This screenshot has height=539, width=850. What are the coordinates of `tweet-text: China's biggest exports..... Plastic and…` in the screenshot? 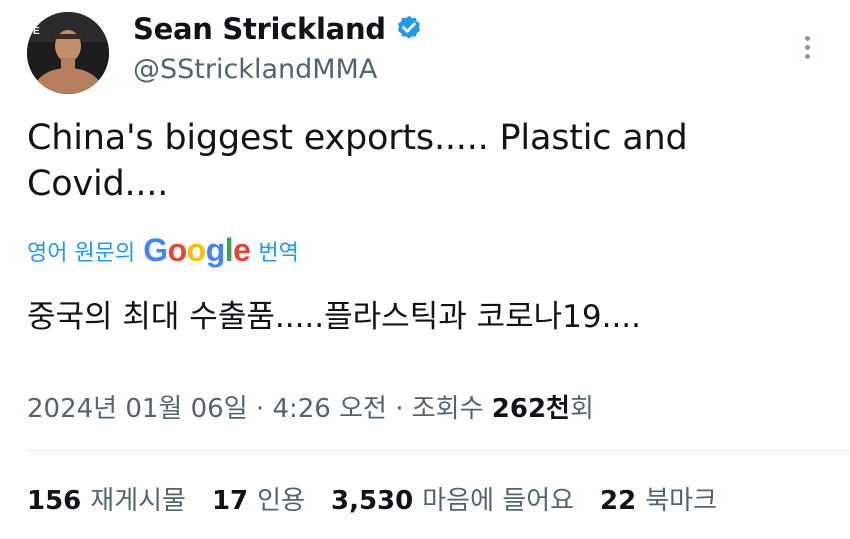 It's located at (357, 161).